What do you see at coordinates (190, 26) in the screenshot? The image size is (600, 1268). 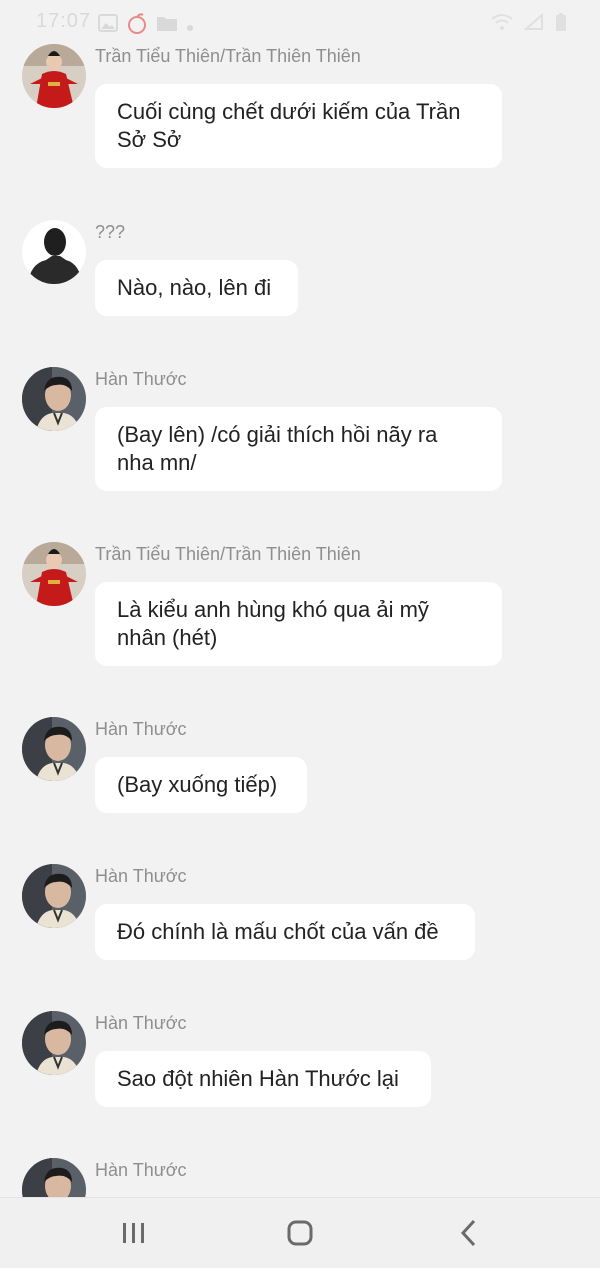 I see `dot-icon` at bounding box center [190, 26].